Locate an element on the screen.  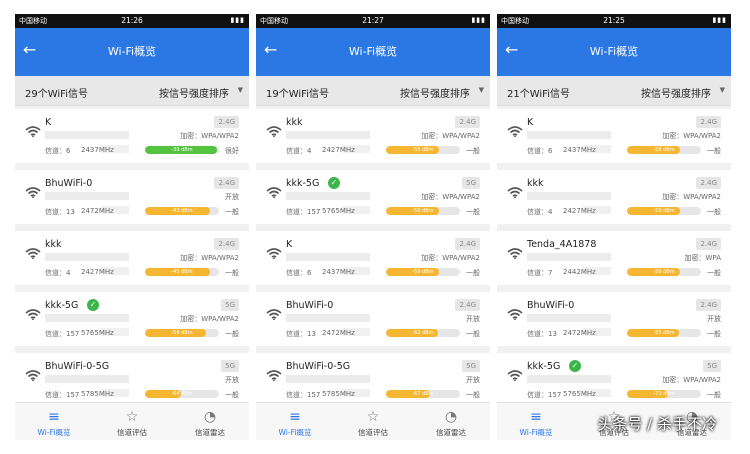
frequency-label: 5765MHz is located at coordinates (579, 394).